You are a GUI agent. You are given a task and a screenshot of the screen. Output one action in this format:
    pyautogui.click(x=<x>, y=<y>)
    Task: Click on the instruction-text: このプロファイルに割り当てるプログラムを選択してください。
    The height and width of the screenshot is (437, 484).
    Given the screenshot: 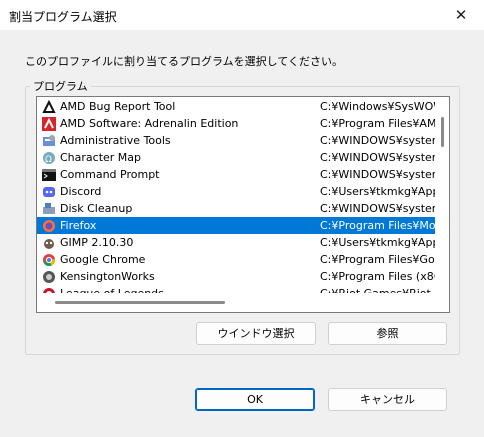 What is the action you would take?
    pyautogui.click(x=184, y=61)
    